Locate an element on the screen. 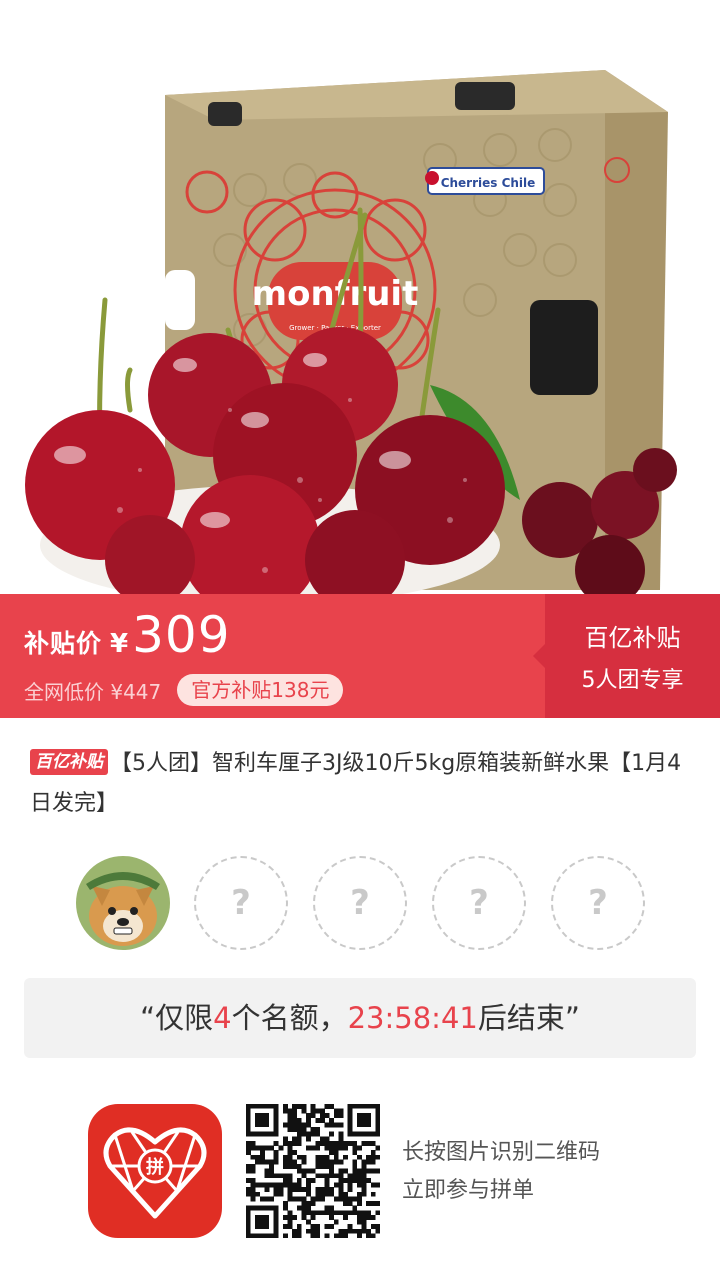 The height and width of the screenshot is (1280, 720). pinduoduo-logo-icon: 拼 is located at coordinates (155, 1171).